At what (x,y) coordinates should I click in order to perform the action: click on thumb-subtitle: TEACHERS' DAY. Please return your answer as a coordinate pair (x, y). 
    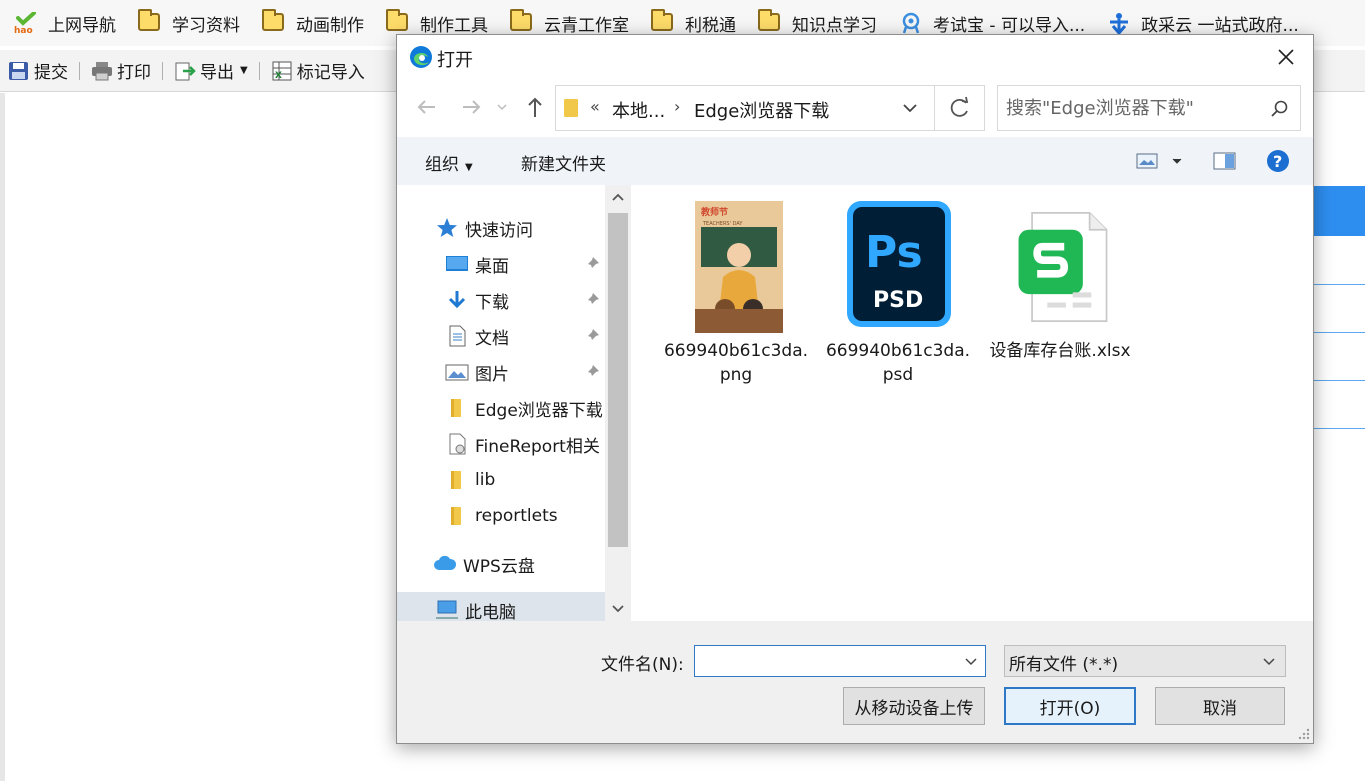
    Looking at the image, I should click on (722, 224).